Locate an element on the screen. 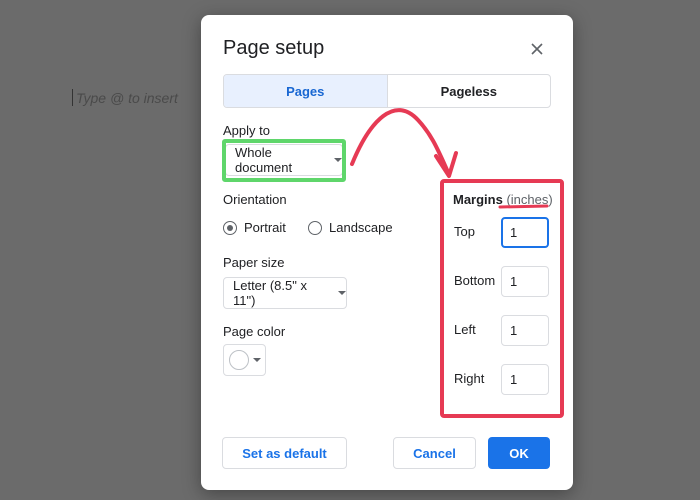  page-color-label: Page color is located at coordinates (254, 331).